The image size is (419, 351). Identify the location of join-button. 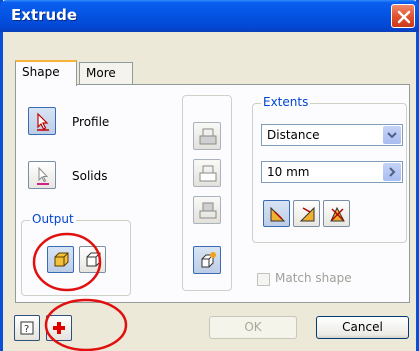
(207, 136).